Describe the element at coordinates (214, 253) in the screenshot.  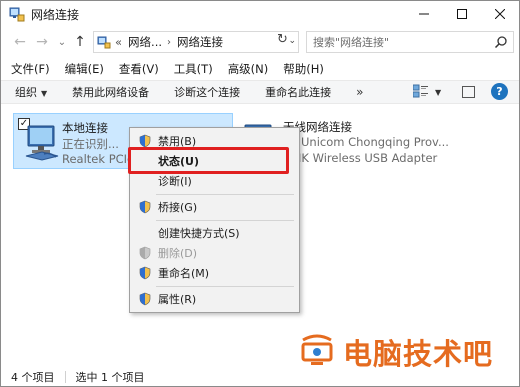
I see `menu-item-delete: 删除(D)` at that location.